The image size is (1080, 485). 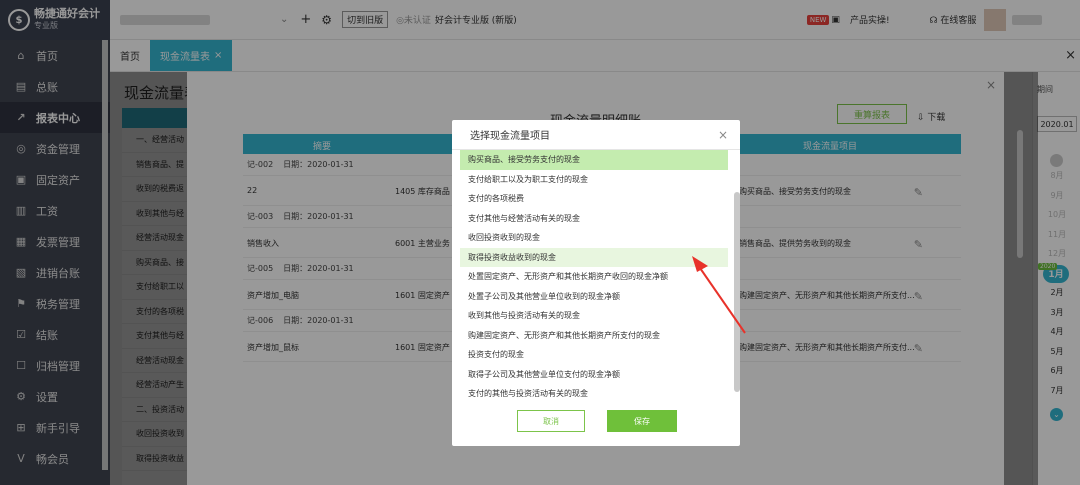 I want to click on annotation-arrow, so click(x=719, y=295).